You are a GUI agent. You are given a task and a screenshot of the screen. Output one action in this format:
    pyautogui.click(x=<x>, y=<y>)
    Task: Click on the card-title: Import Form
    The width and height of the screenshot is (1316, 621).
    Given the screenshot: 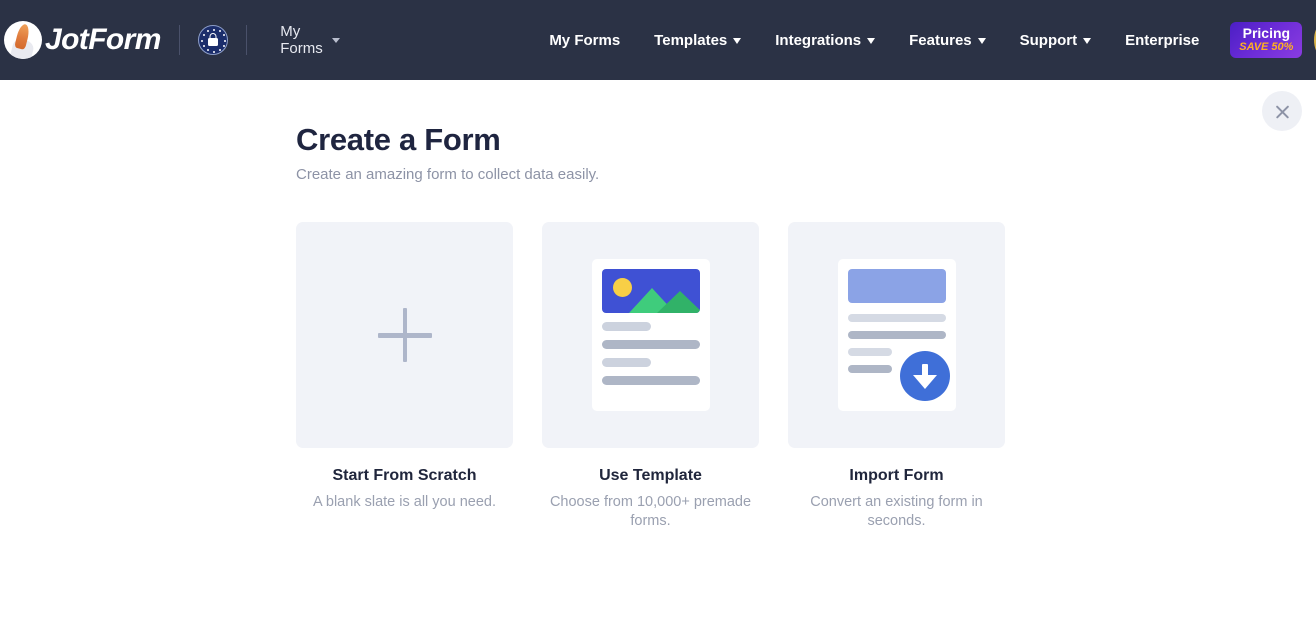 What is the action you would take?
    pyautogui.click(x=896, y=476)
    